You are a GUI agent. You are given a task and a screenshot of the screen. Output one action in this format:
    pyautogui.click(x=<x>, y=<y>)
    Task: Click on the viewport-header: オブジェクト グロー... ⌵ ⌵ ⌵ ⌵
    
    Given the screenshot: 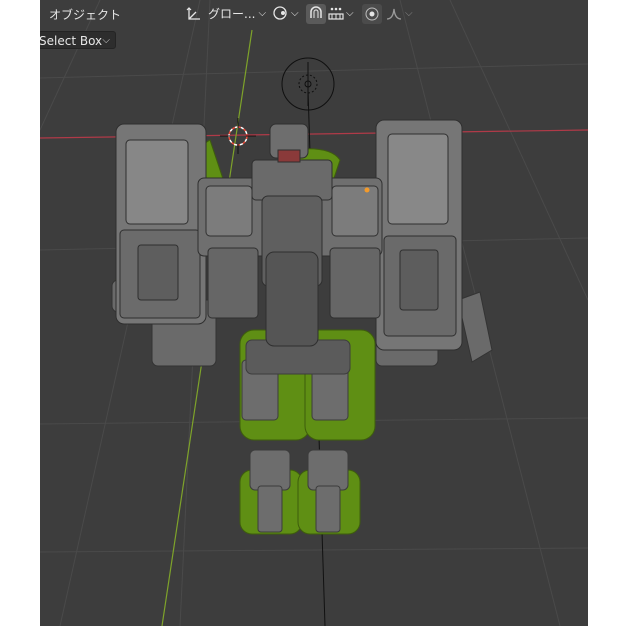 What is the action you would take?
    pyautogui.click(x=314, y=14)
    